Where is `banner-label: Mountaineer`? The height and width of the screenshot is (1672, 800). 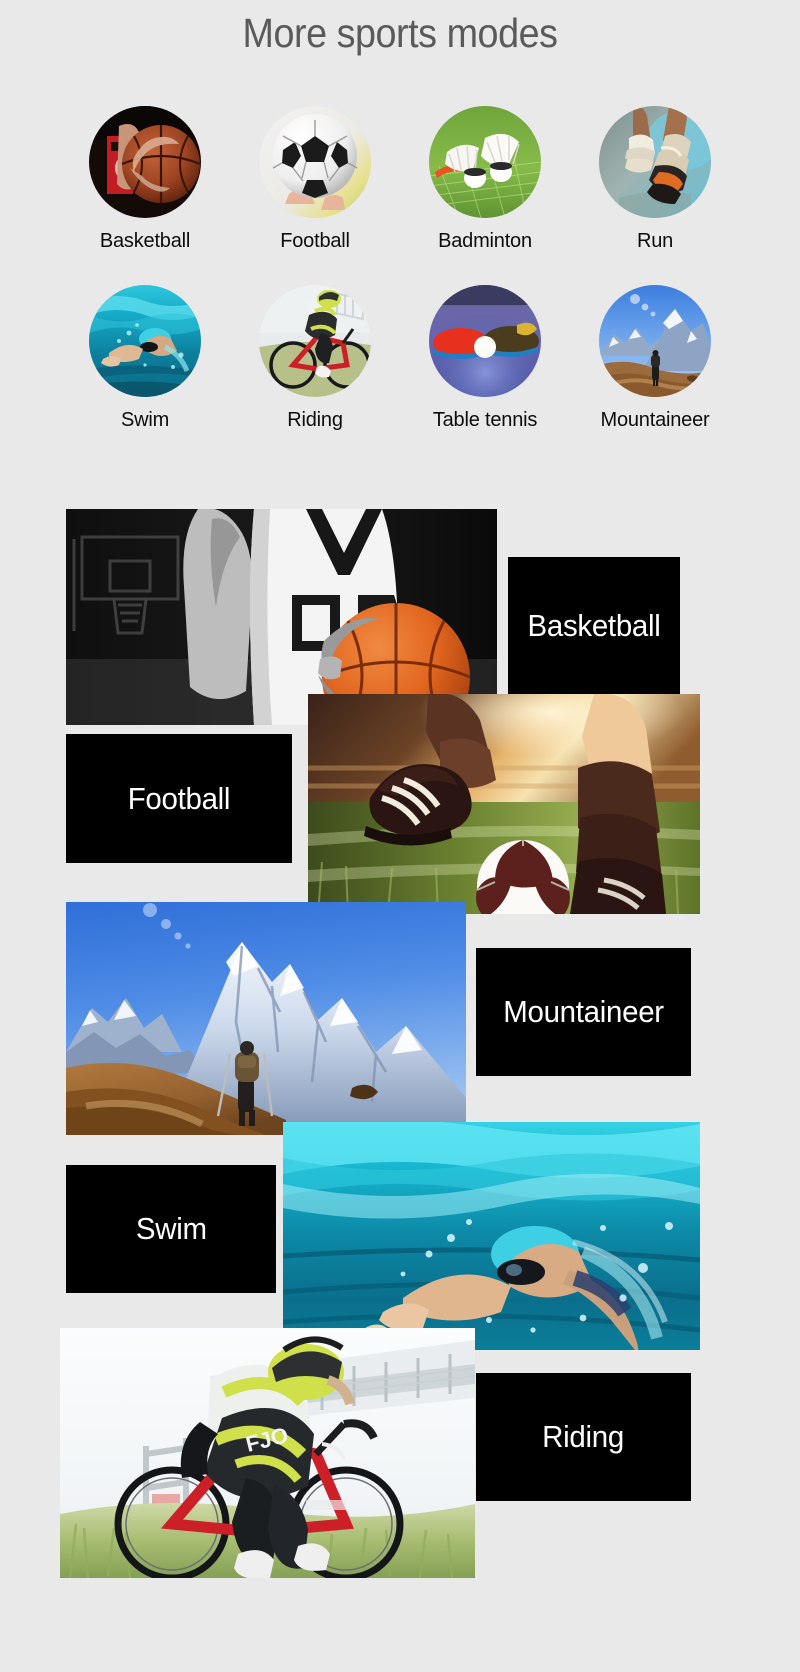
banner-label: Mountaineer is located at coordinates (583, 1011).